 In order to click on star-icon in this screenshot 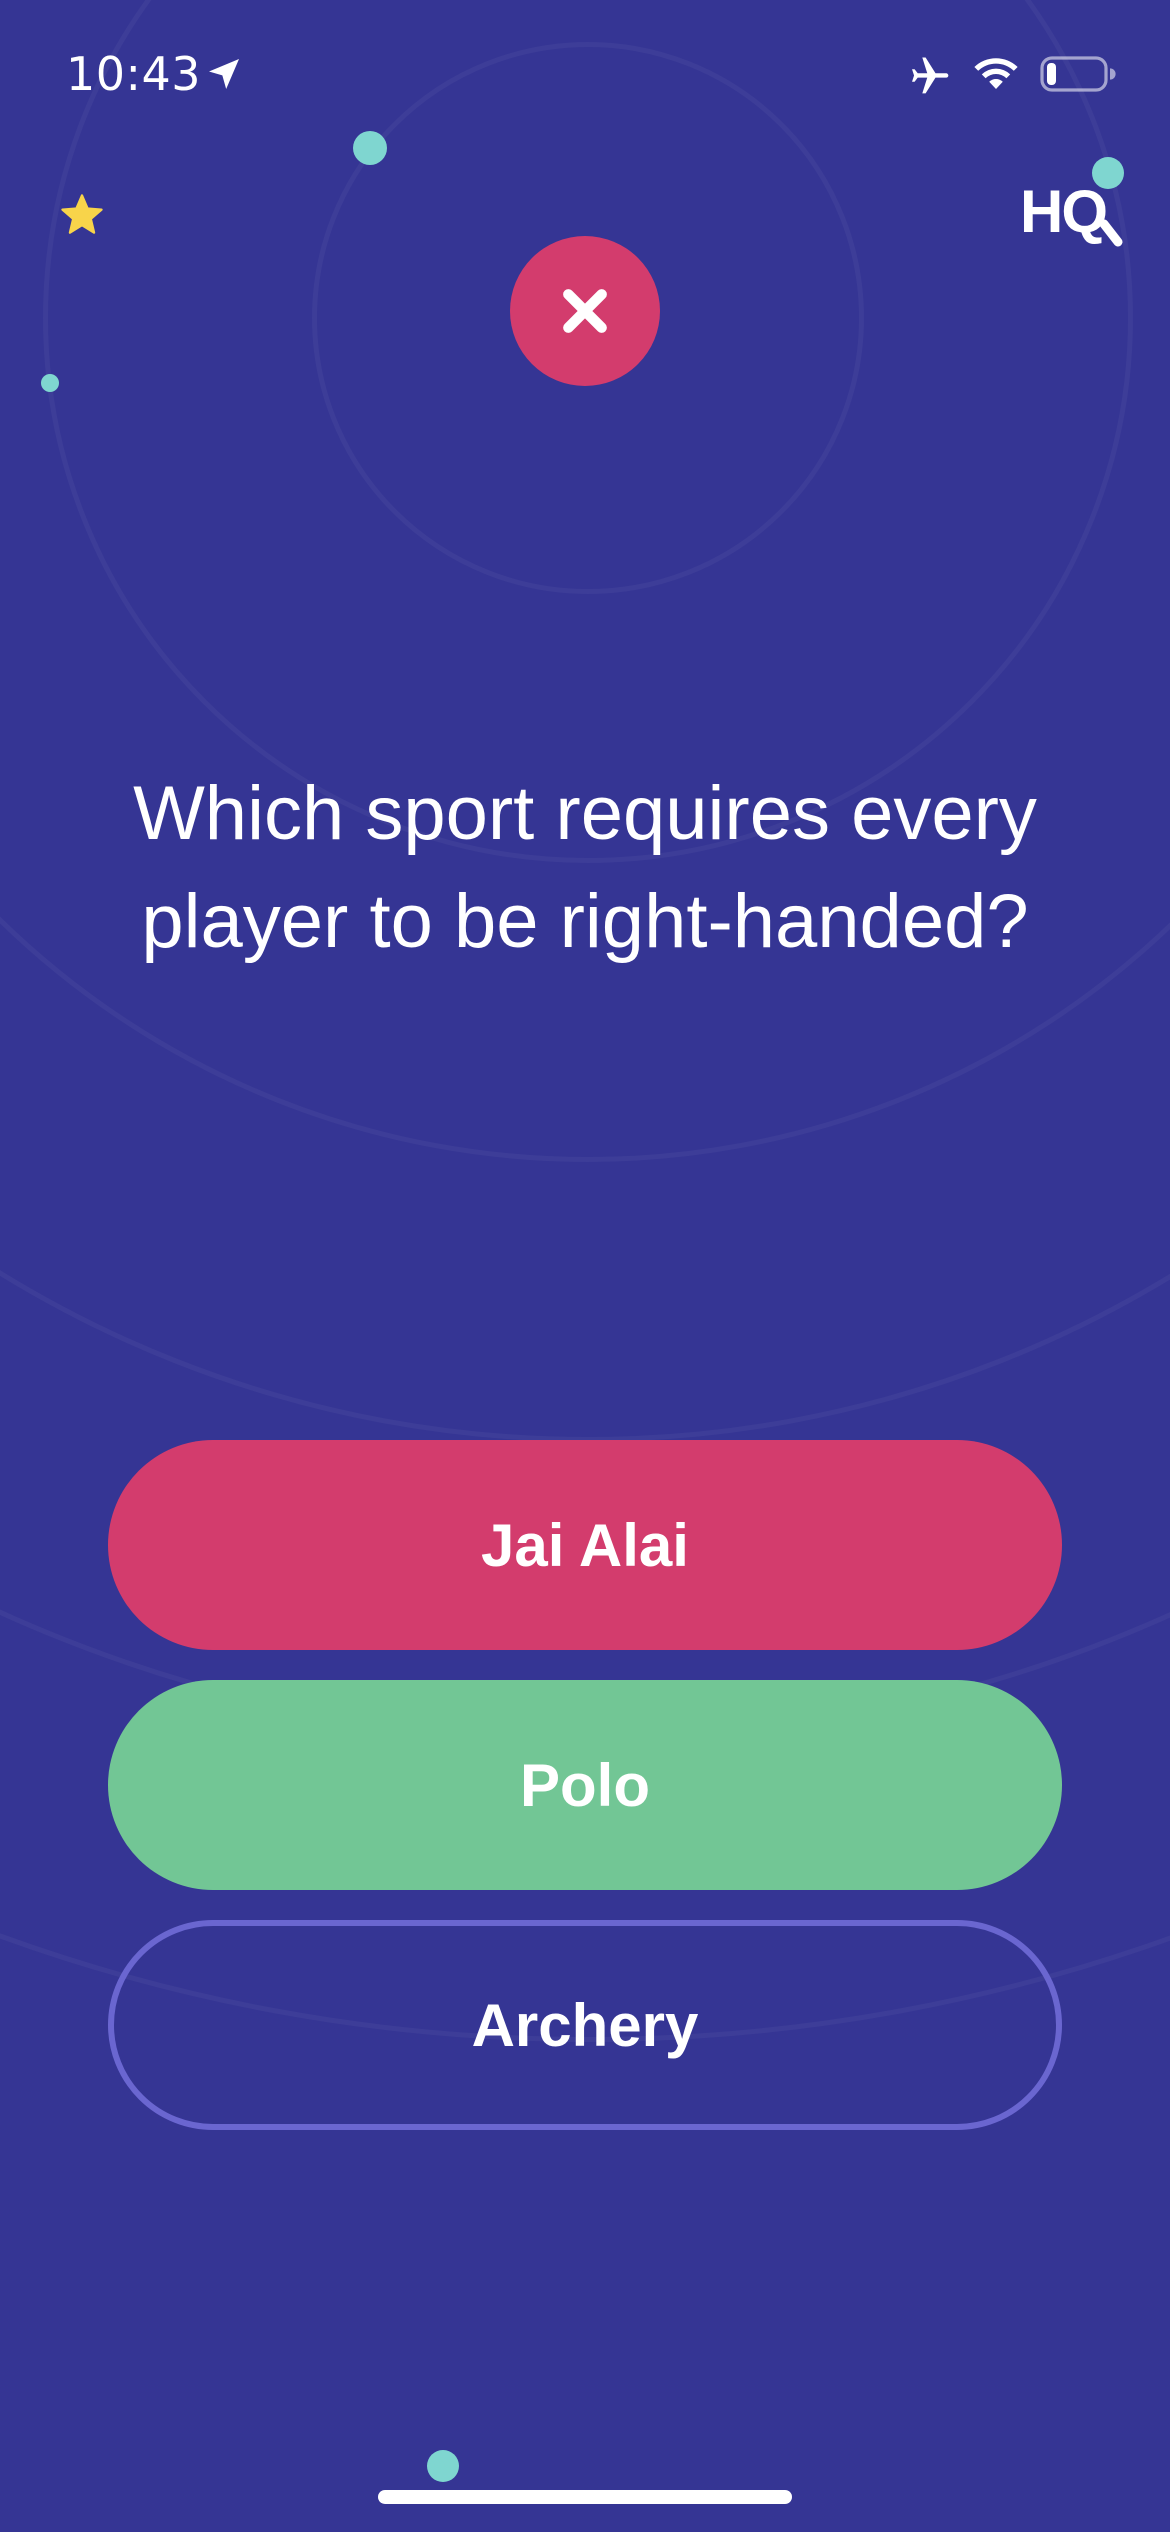, I will do `click(82, 214)`.